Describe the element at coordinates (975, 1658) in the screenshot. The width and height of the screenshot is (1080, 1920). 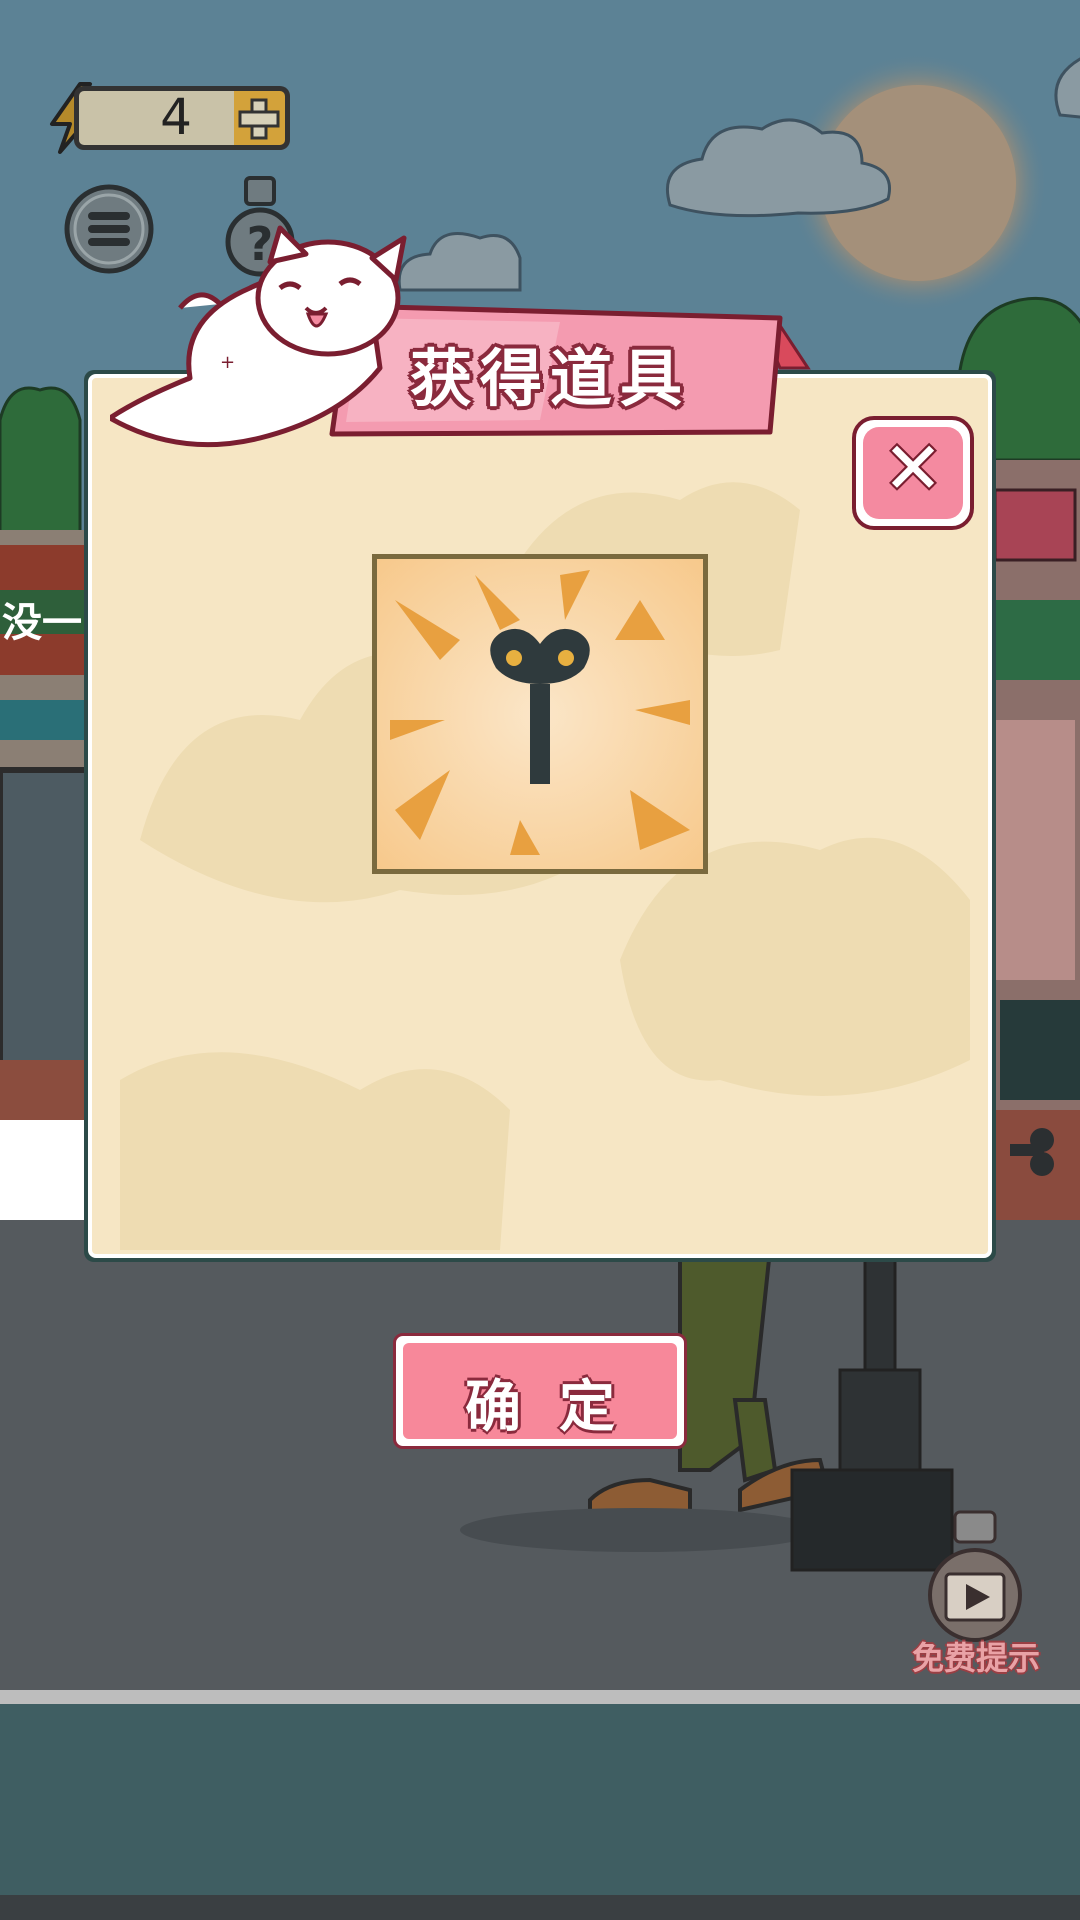
I see `free-hint-label: 免费提示` at that location.